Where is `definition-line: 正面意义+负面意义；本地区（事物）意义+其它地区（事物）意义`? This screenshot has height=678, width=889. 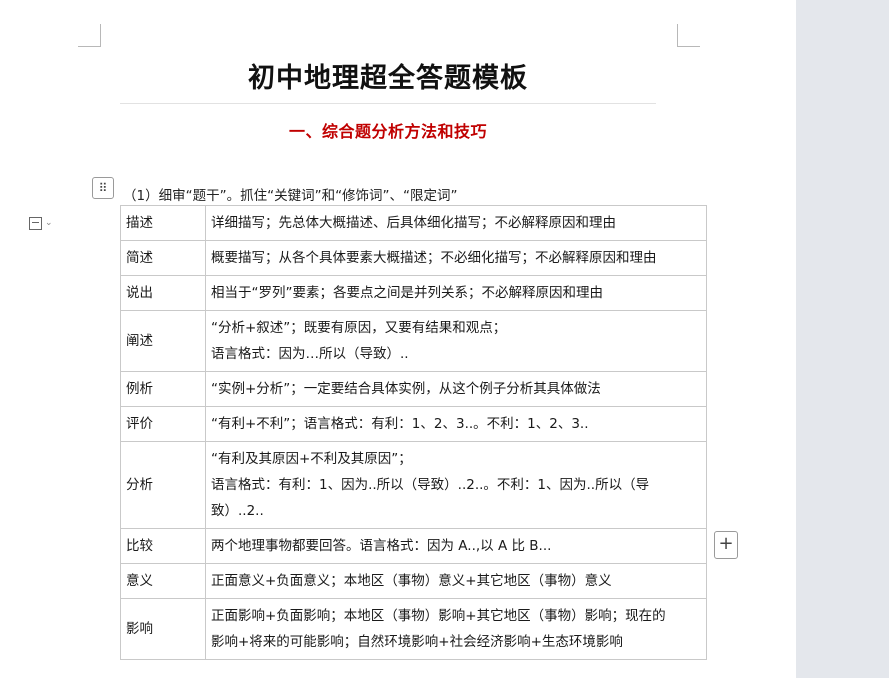 definition-line: 正面意义+负面意义；本地区（事物）意义+其它地区（事物）意义 is located at coordinates (411, 581).